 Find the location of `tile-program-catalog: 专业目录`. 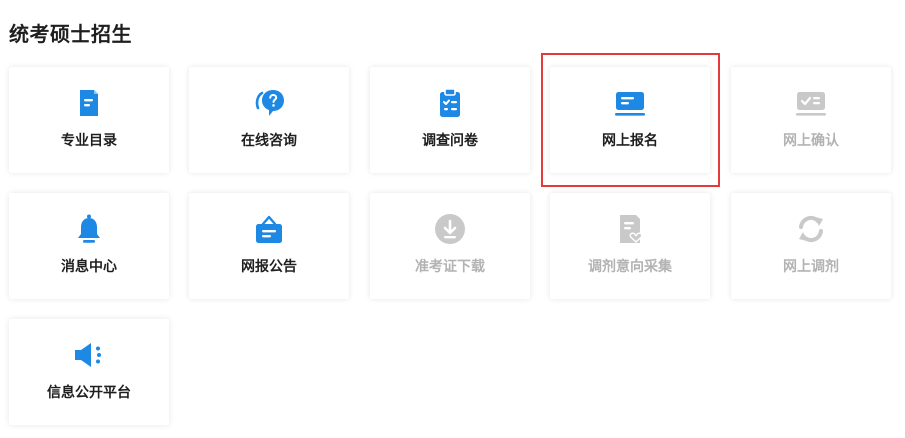

tile-program-catalog: 专业目录 is located at coordinates (89, 120).